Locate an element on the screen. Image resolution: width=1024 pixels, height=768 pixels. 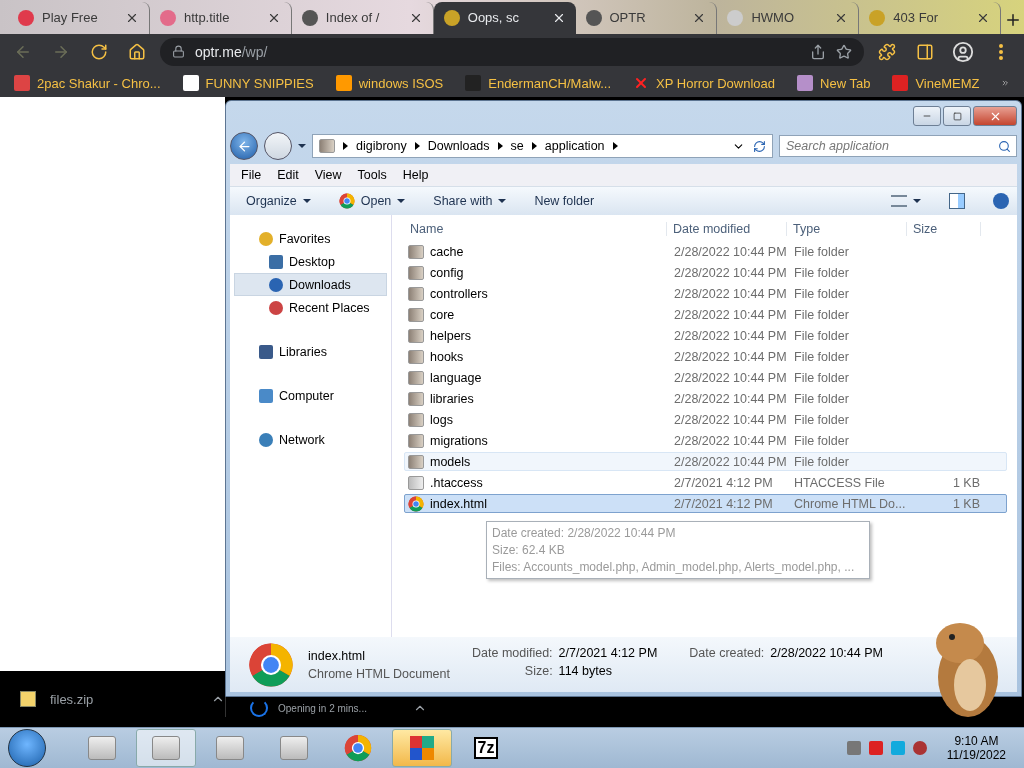
lock-icon is located at coordinates (178, 52).